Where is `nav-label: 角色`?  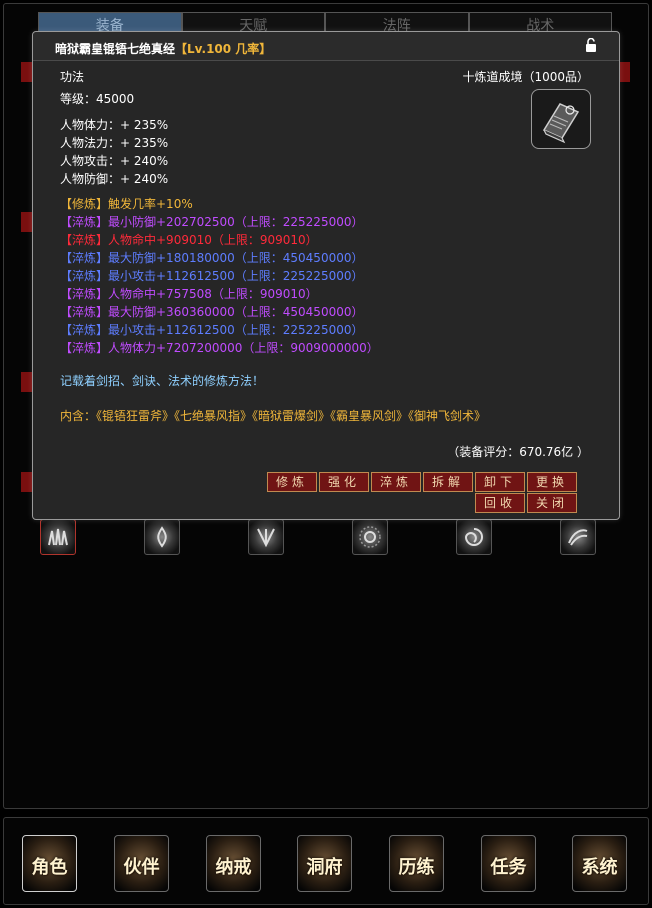 nav-label: 角色 is located at coordinates (49, 867).